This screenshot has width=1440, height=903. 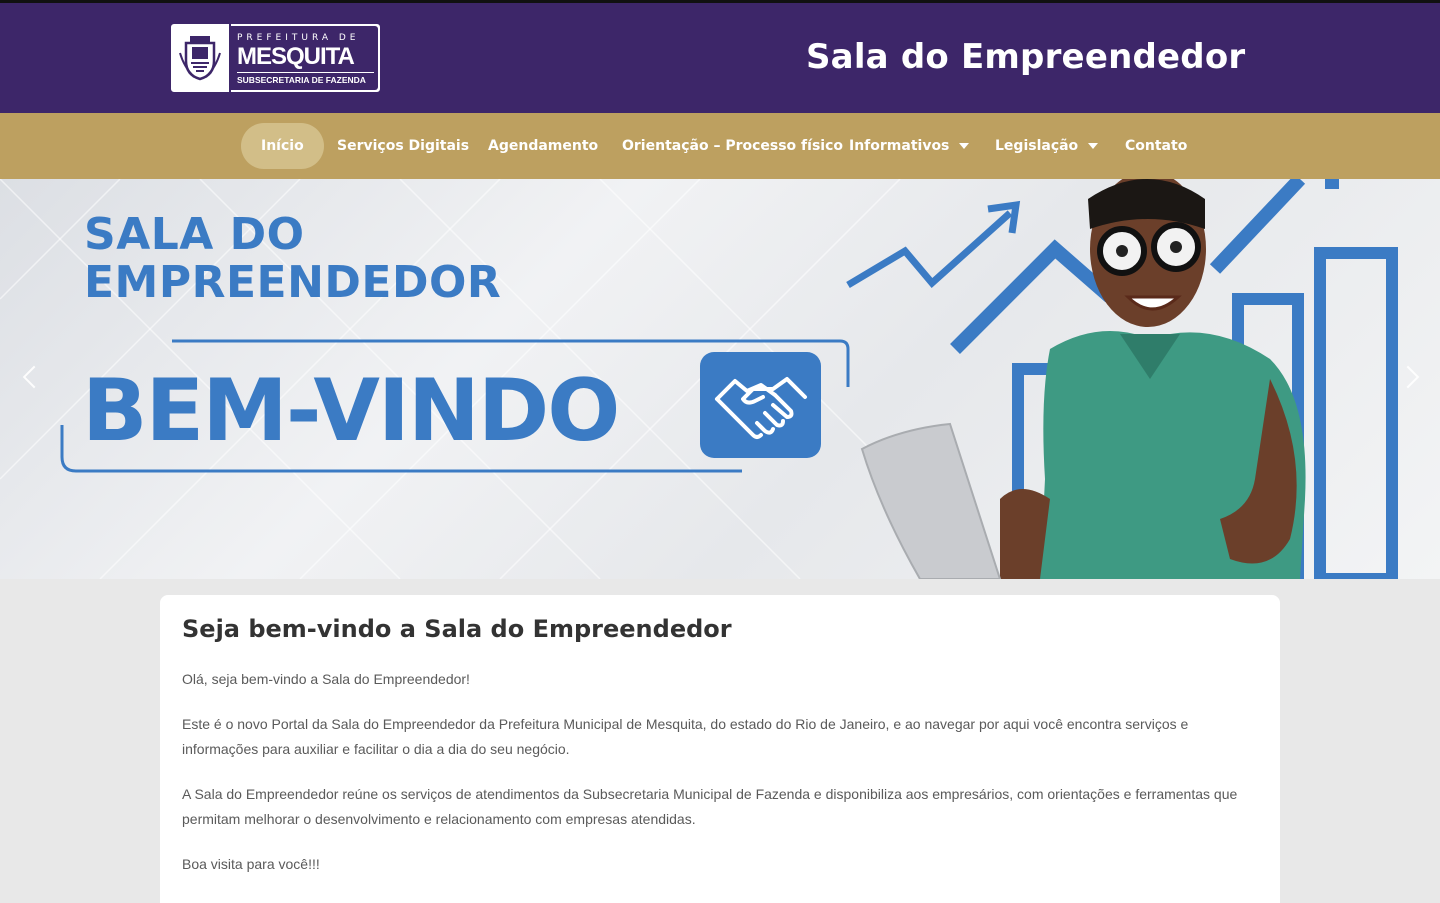 What do you see at coordinates (760, 405) in the screenshot?
I see `handshake-icon` at bounding box center [760, 405].